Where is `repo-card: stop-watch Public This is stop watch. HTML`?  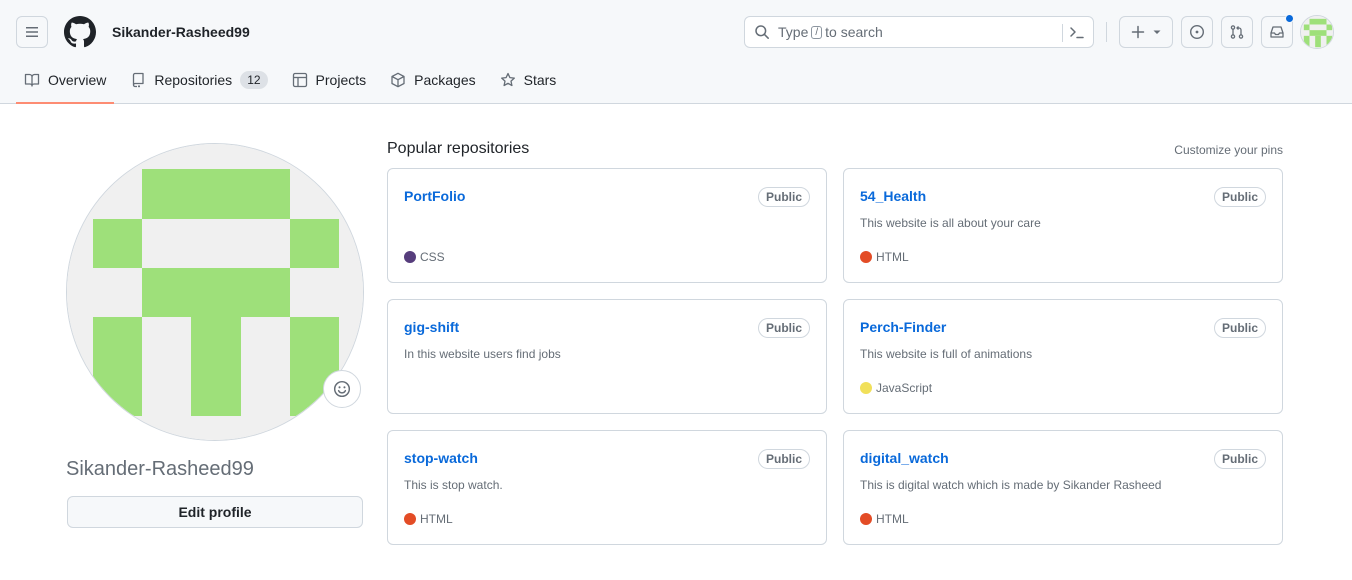 repo-card: stop-watch Public This is stop watch. HTML is located at coordinates (607, 487).